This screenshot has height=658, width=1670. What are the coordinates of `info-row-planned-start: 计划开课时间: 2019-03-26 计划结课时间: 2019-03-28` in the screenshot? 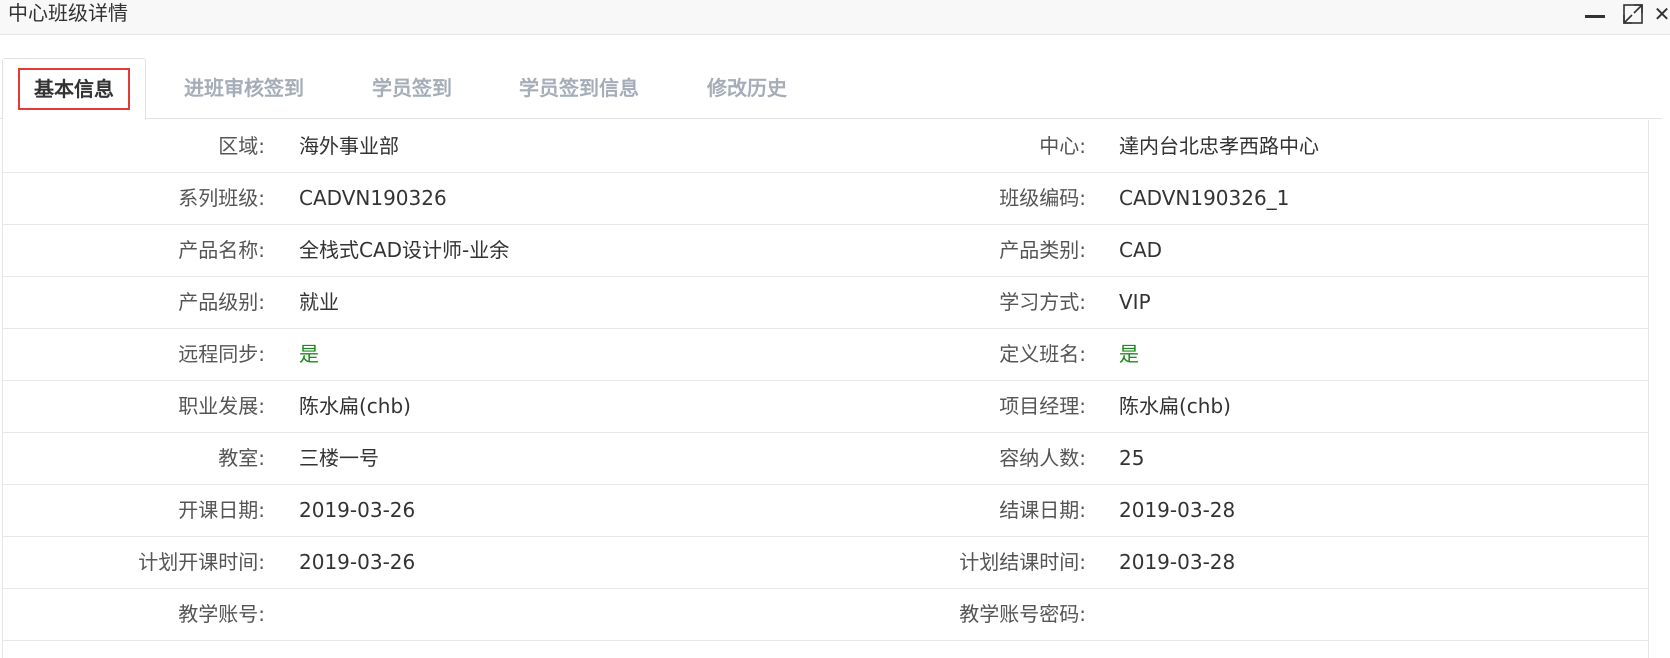 It's located at (825, 562).